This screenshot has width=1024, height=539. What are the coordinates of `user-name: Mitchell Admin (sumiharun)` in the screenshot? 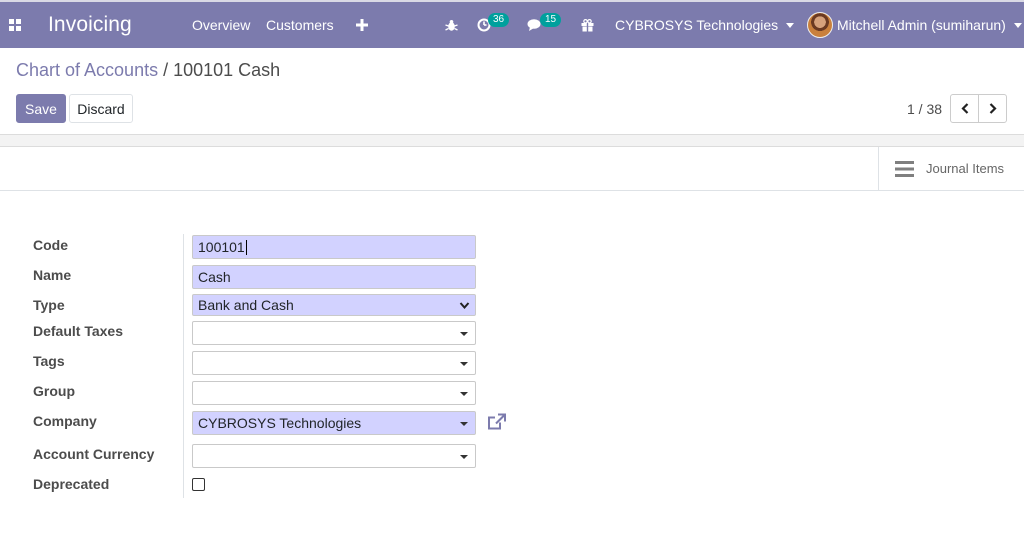 It's located at (921, 25).